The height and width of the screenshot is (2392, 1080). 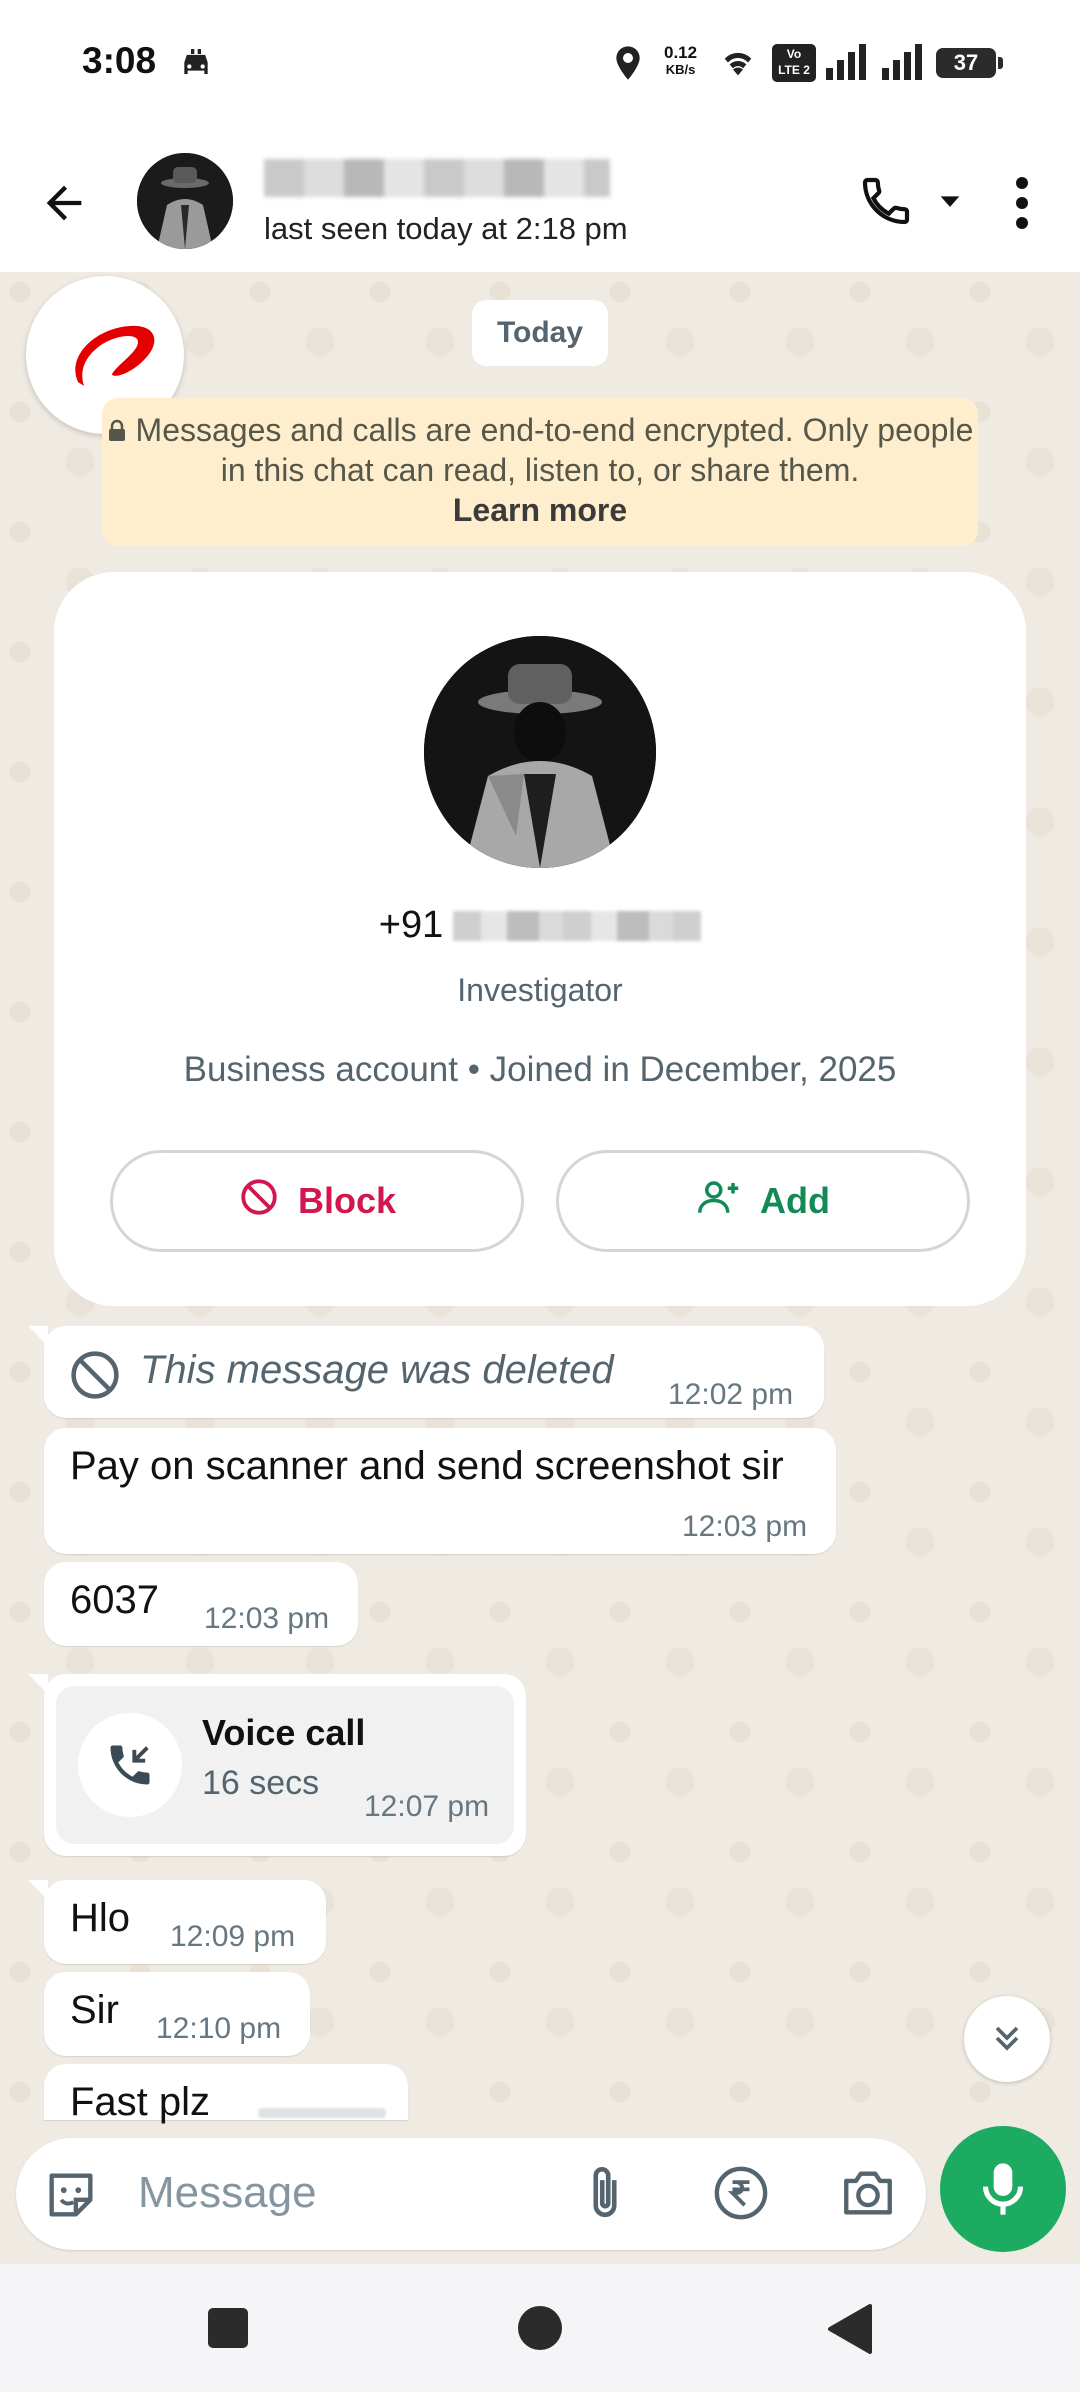 I want to click on sticker-icon, so click(x=71, y=2197).